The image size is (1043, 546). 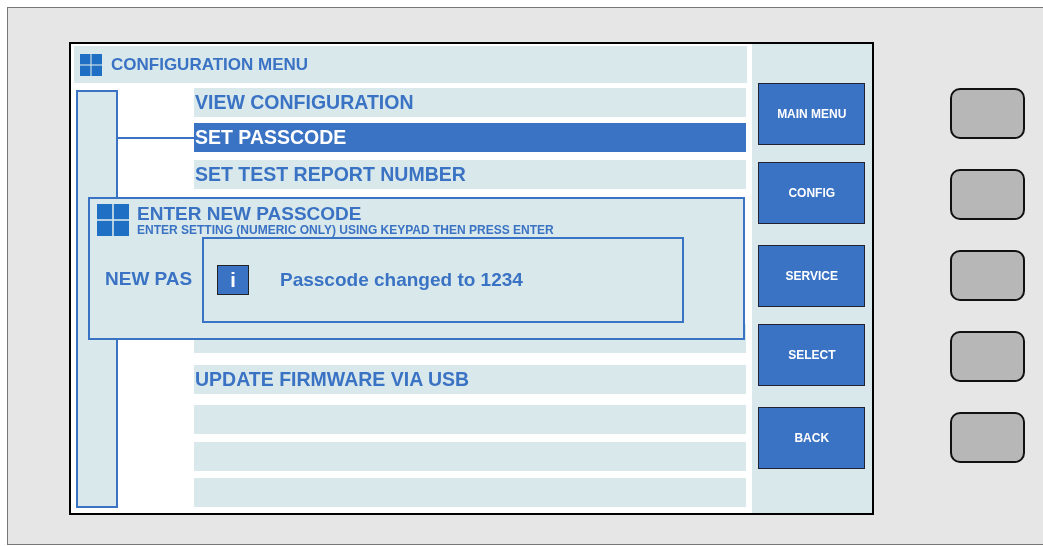 What do you see at coordinates (812, 193) in the screenshot?
I see `soft-key-button: CONFIG` at bounding box center [812, 193].